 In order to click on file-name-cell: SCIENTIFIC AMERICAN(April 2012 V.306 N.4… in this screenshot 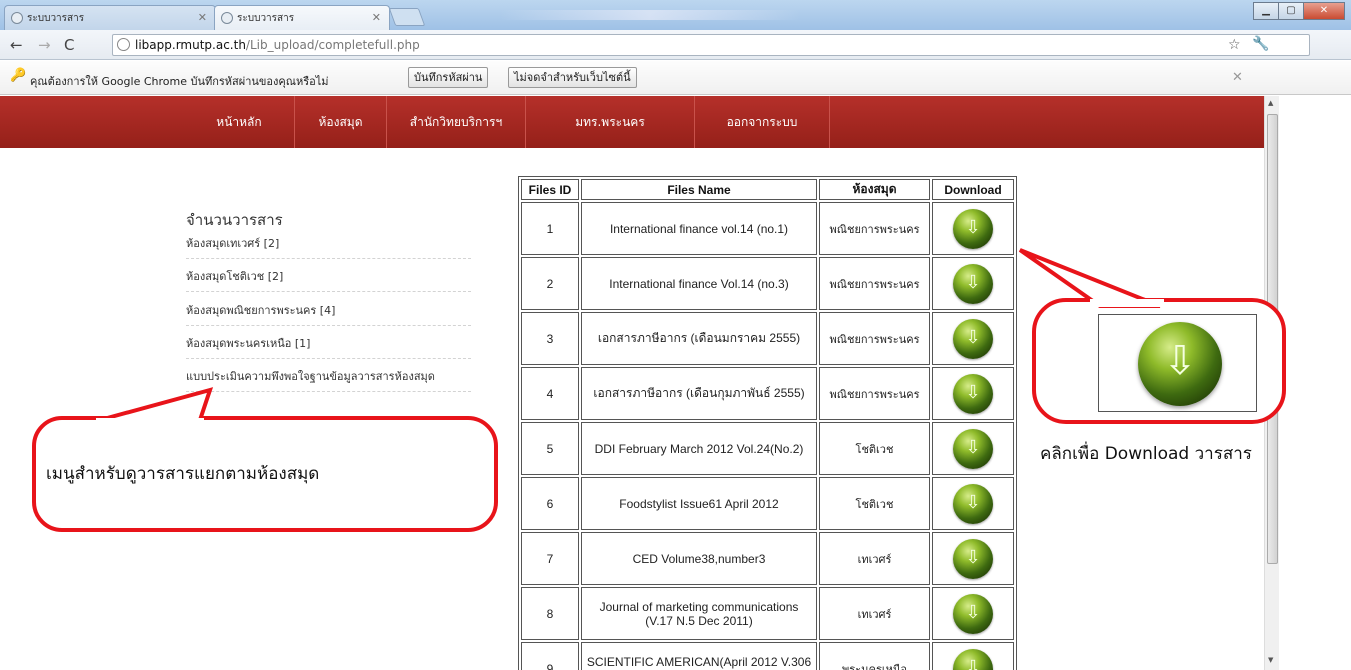, I will do `click(699, 656)`.